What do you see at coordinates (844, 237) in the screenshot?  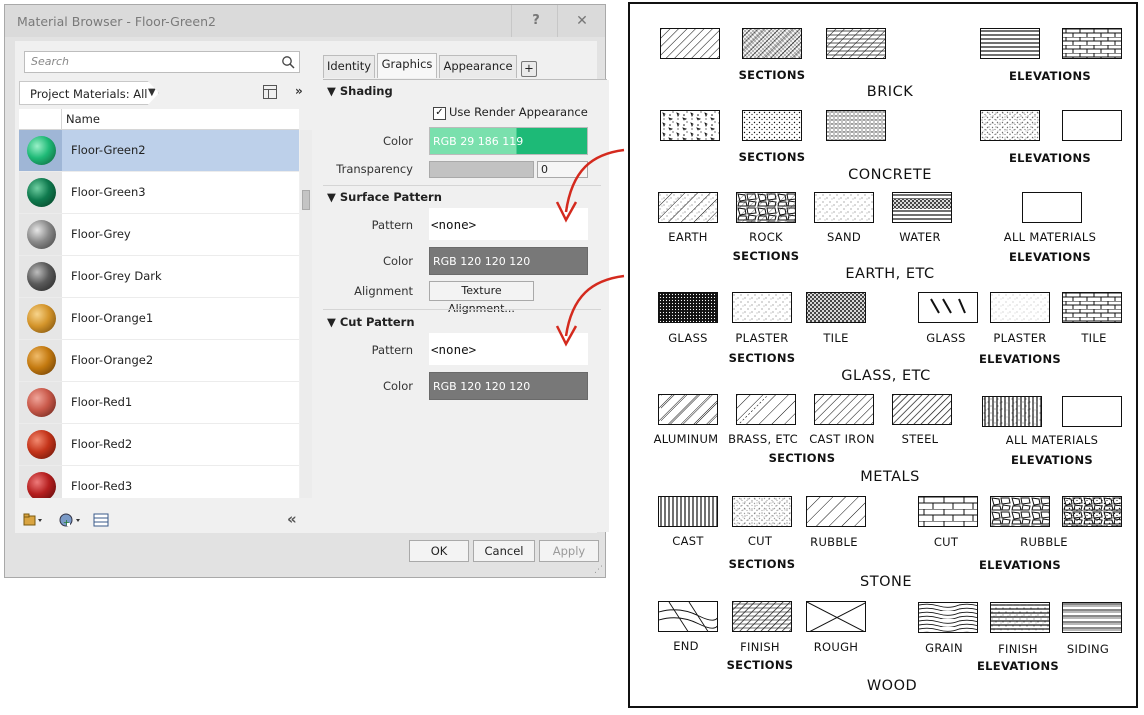 I see `sand-label: SAND` at bounding box center [844, 237].